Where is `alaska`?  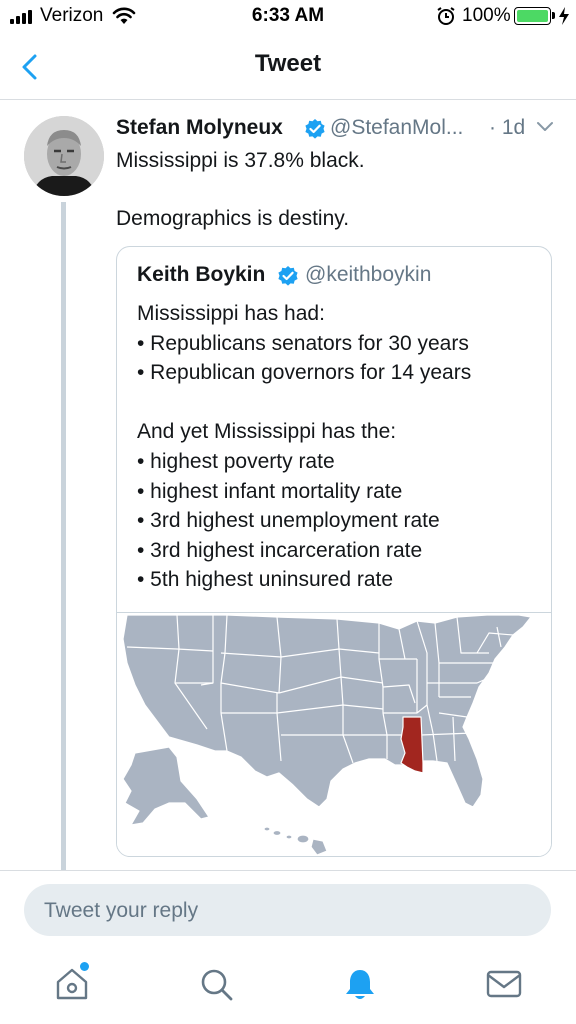
alaska is located at coordinates (166, 786).